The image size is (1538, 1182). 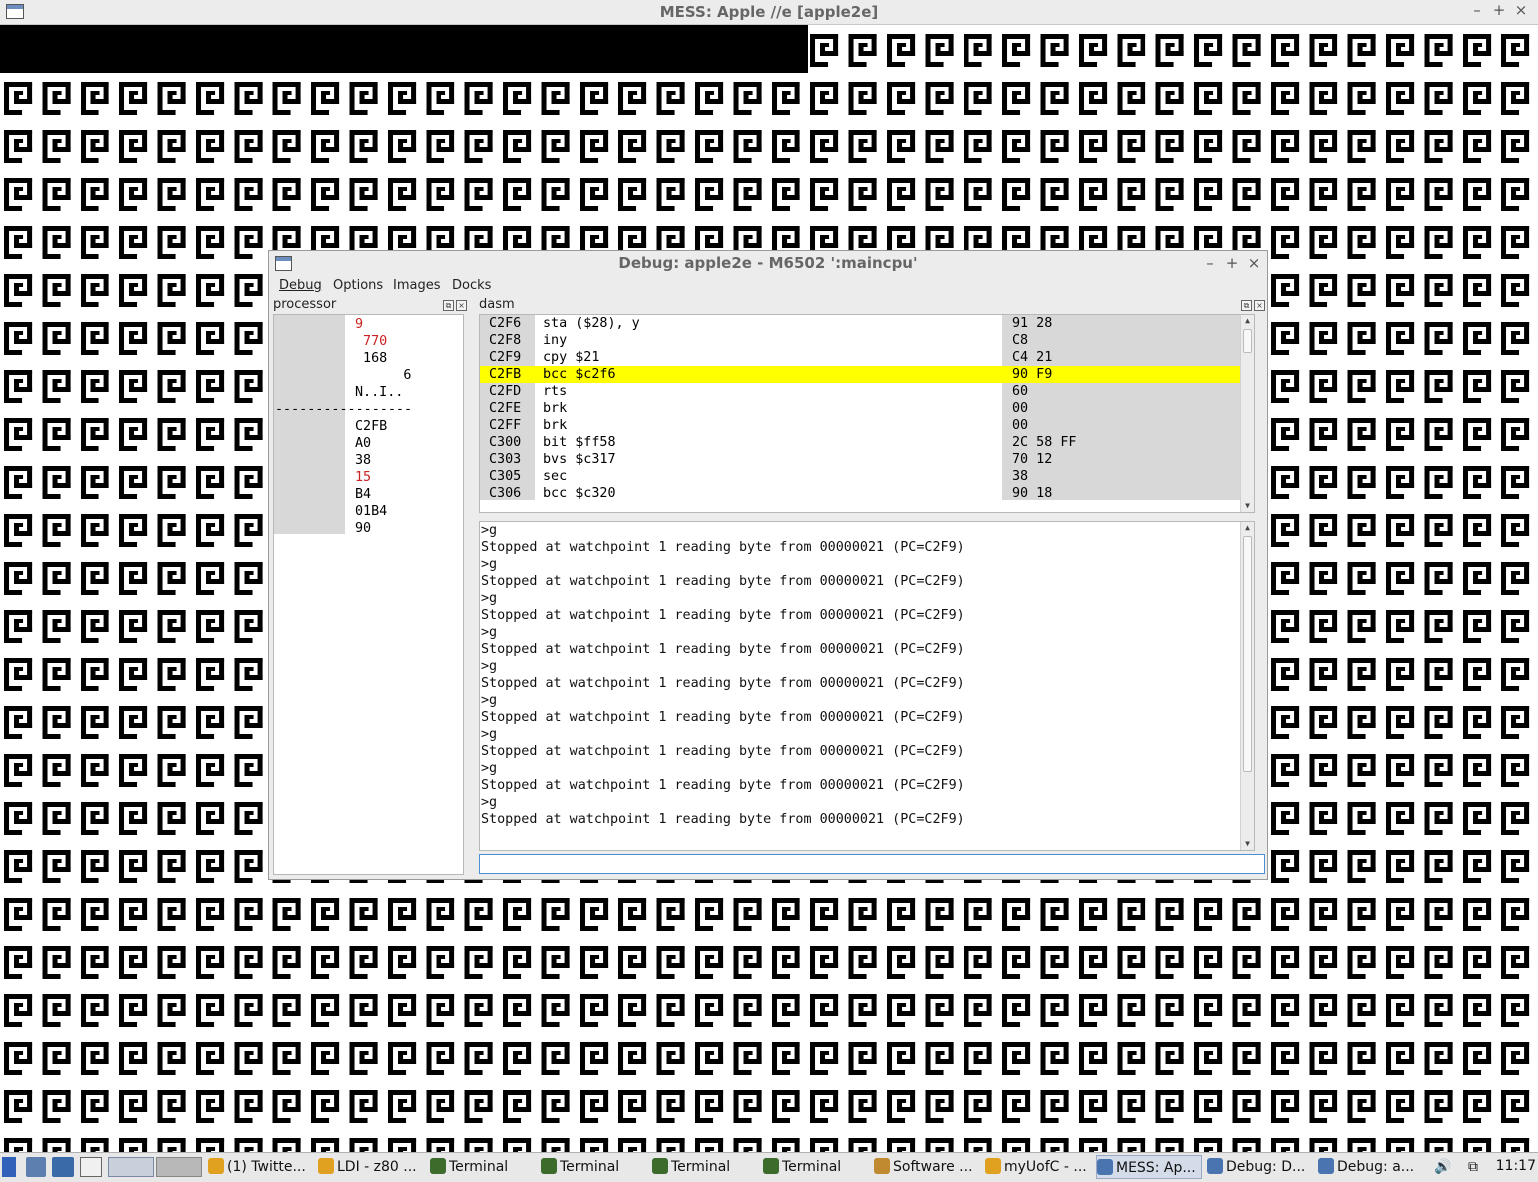 What do you see at coordinates (865, 357) in the screenshot?
I see `dasm-row: C2F9 cpy $21 C4 21` at bounding box center [865, 357].